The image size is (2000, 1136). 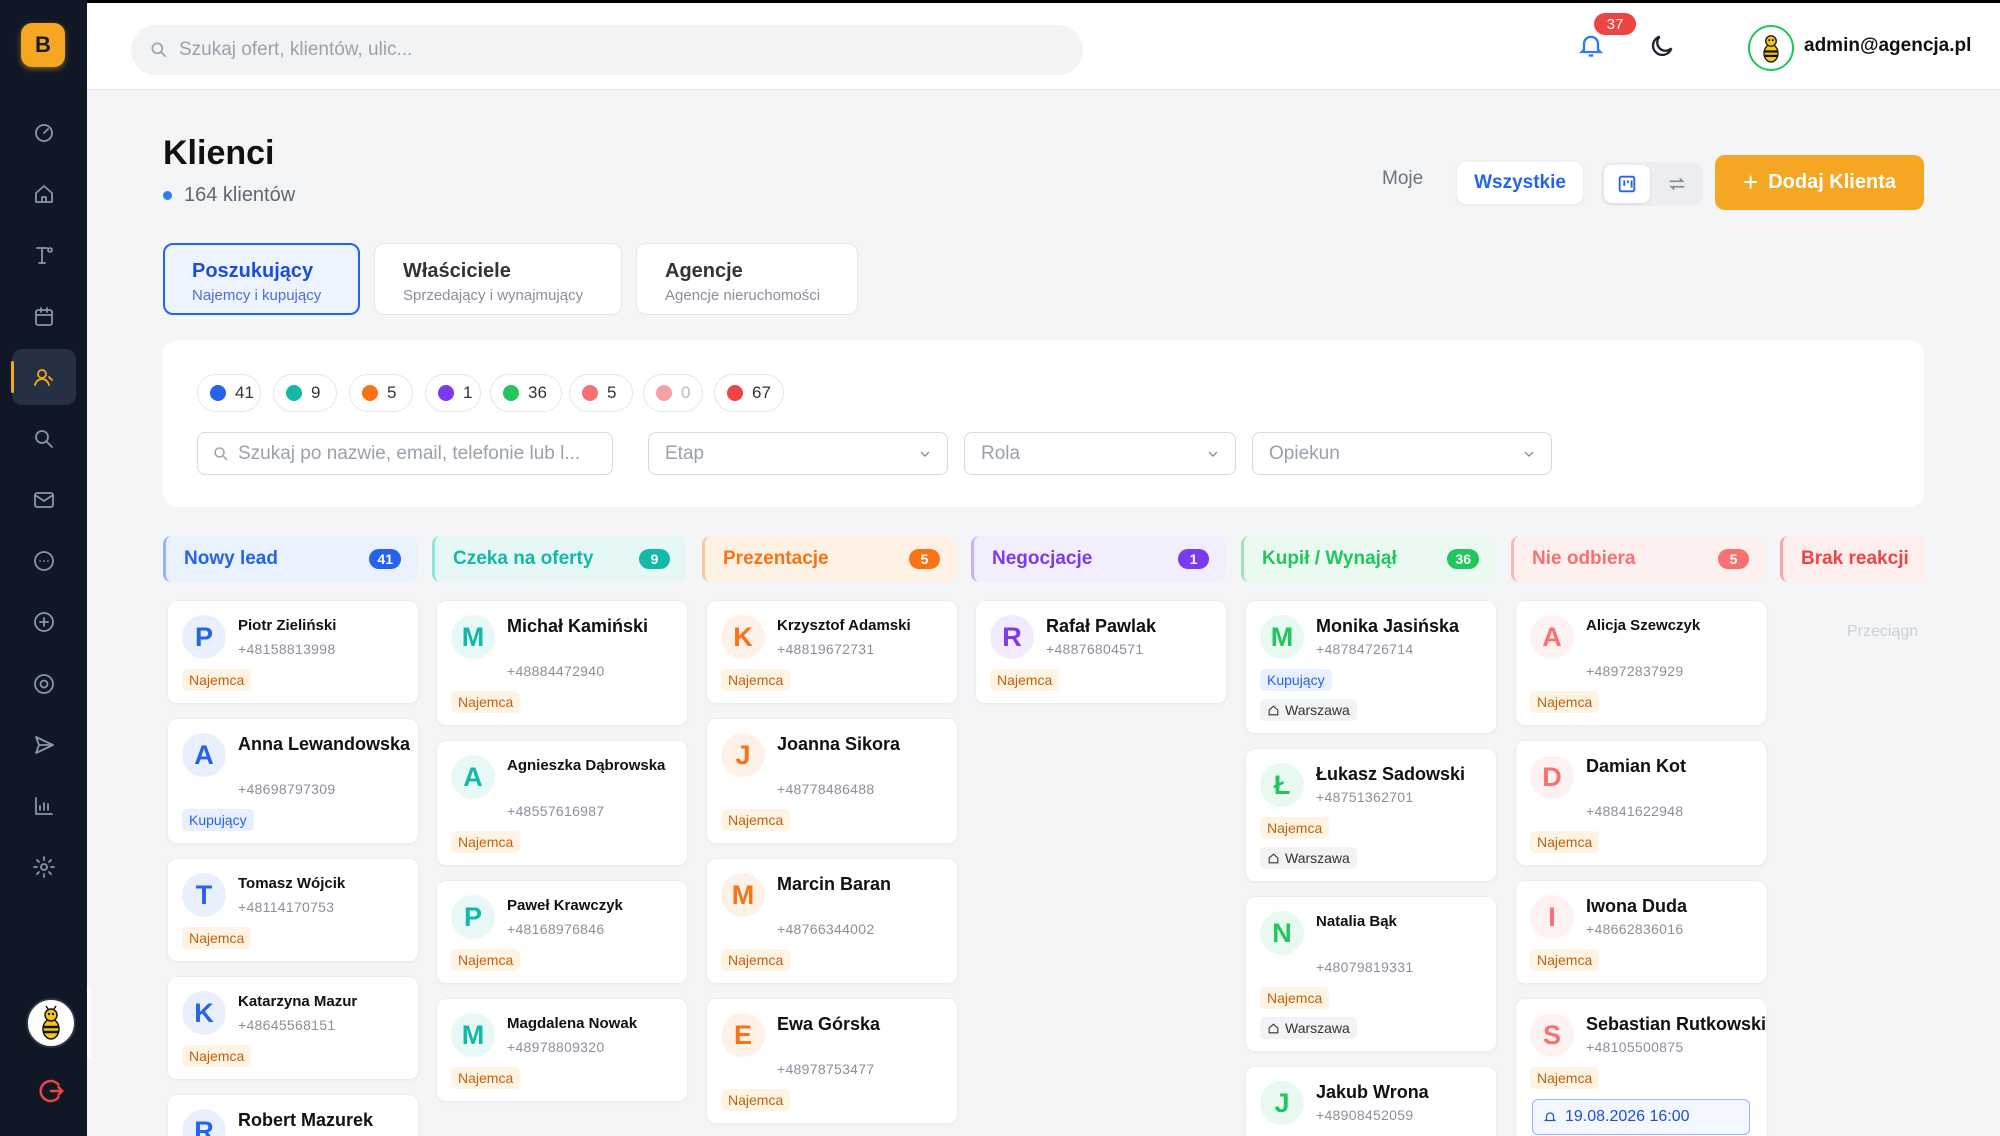 I want to click on client-card: A Anna Lewandowska +48698797309 Kupujący, so click(x=293, y=781).